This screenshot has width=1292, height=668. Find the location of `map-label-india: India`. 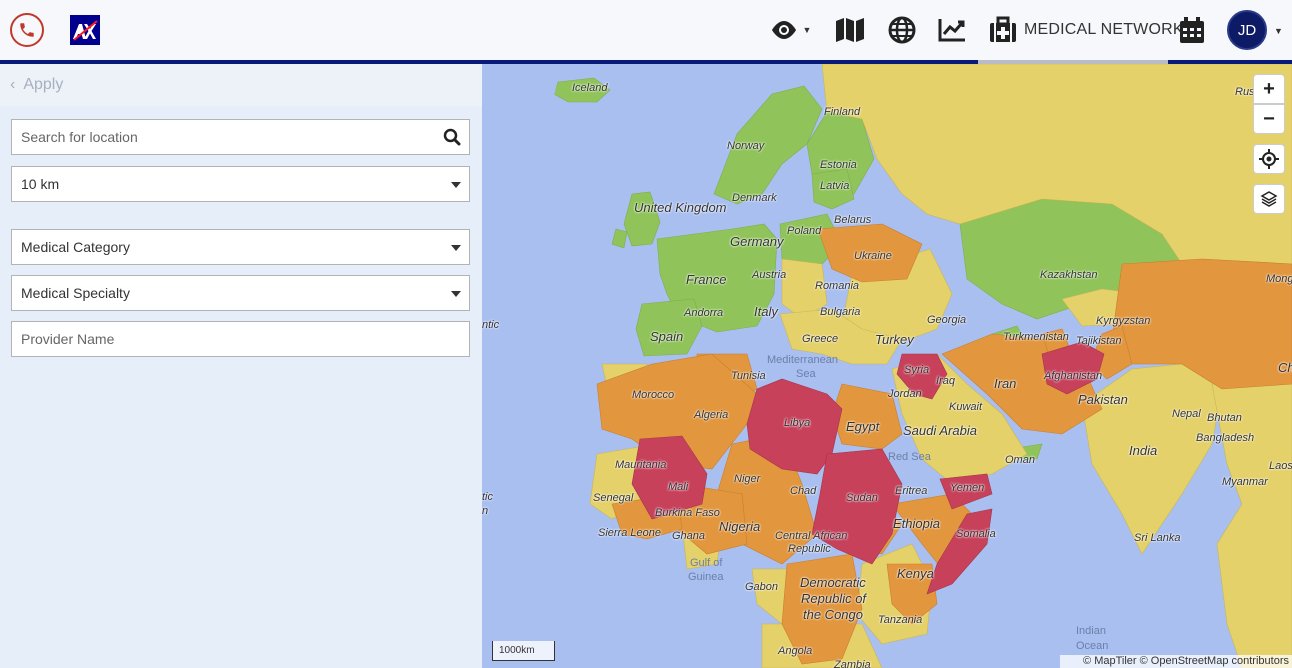

map-label-india: India is located at coordinates (1143, 450).